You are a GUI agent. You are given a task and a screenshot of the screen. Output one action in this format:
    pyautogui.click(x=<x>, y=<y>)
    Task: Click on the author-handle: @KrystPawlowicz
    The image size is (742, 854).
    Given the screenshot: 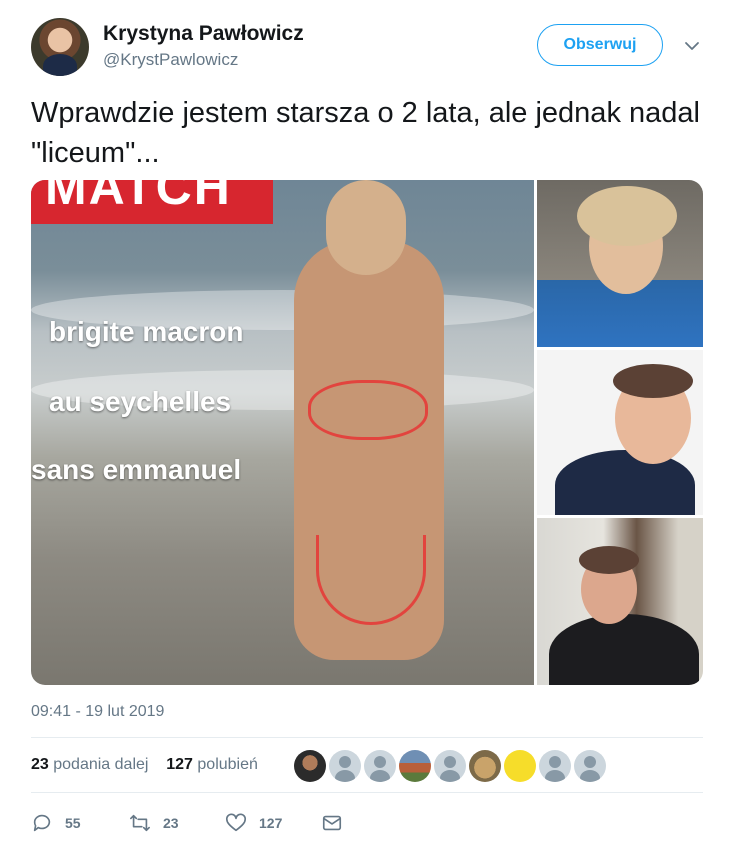 What is the action you would take?
    pyautogui.click(x=170, y=60)
    